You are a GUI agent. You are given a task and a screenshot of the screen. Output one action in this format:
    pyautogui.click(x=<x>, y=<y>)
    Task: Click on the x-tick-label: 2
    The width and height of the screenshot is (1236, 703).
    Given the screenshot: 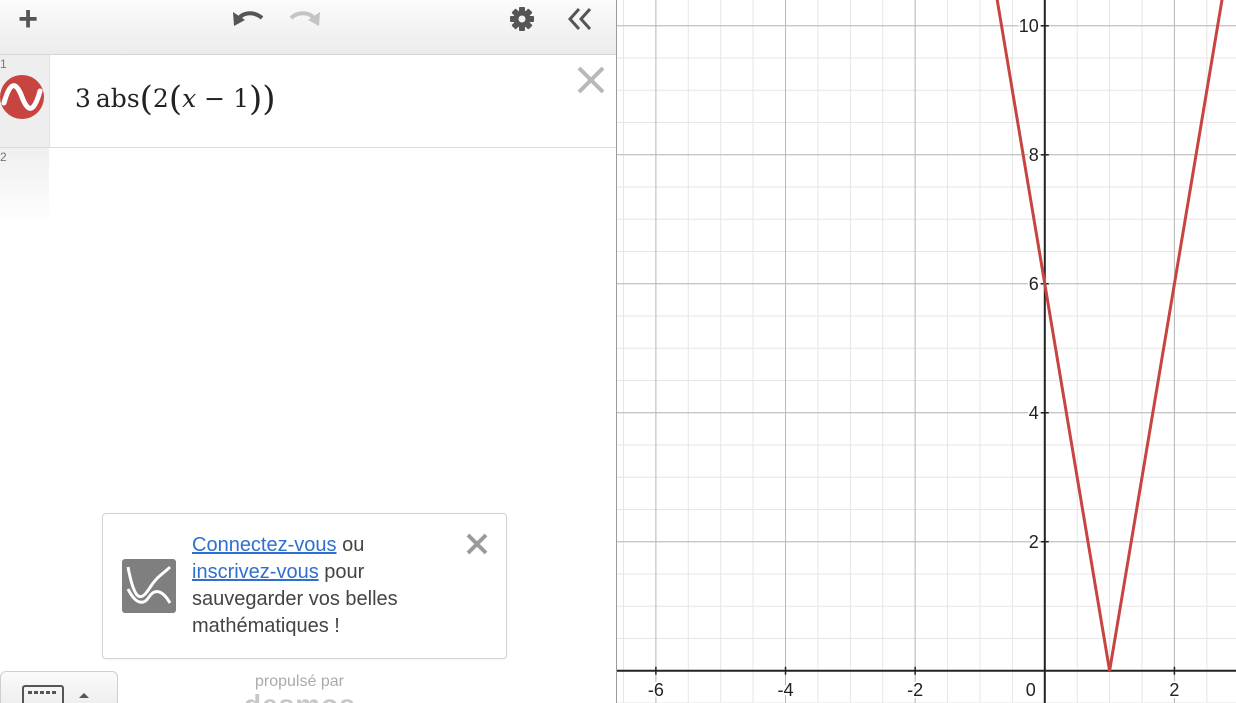 What is the action you would take?
    pyautogui.click(x=1174, y=690)
    